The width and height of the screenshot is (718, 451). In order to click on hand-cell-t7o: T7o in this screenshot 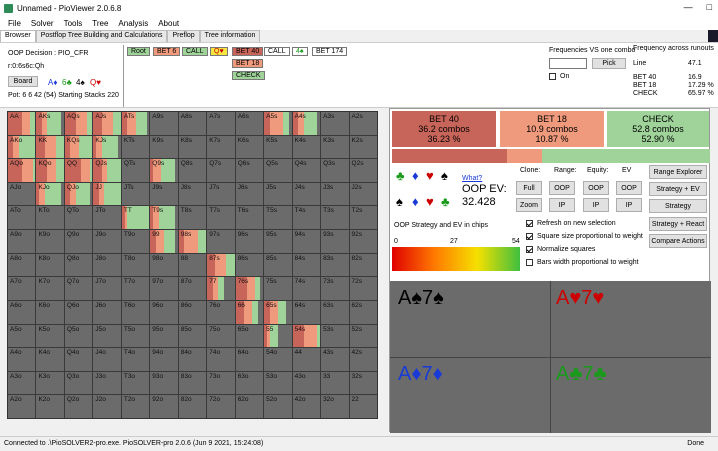, I will do `click(135, 288)`.